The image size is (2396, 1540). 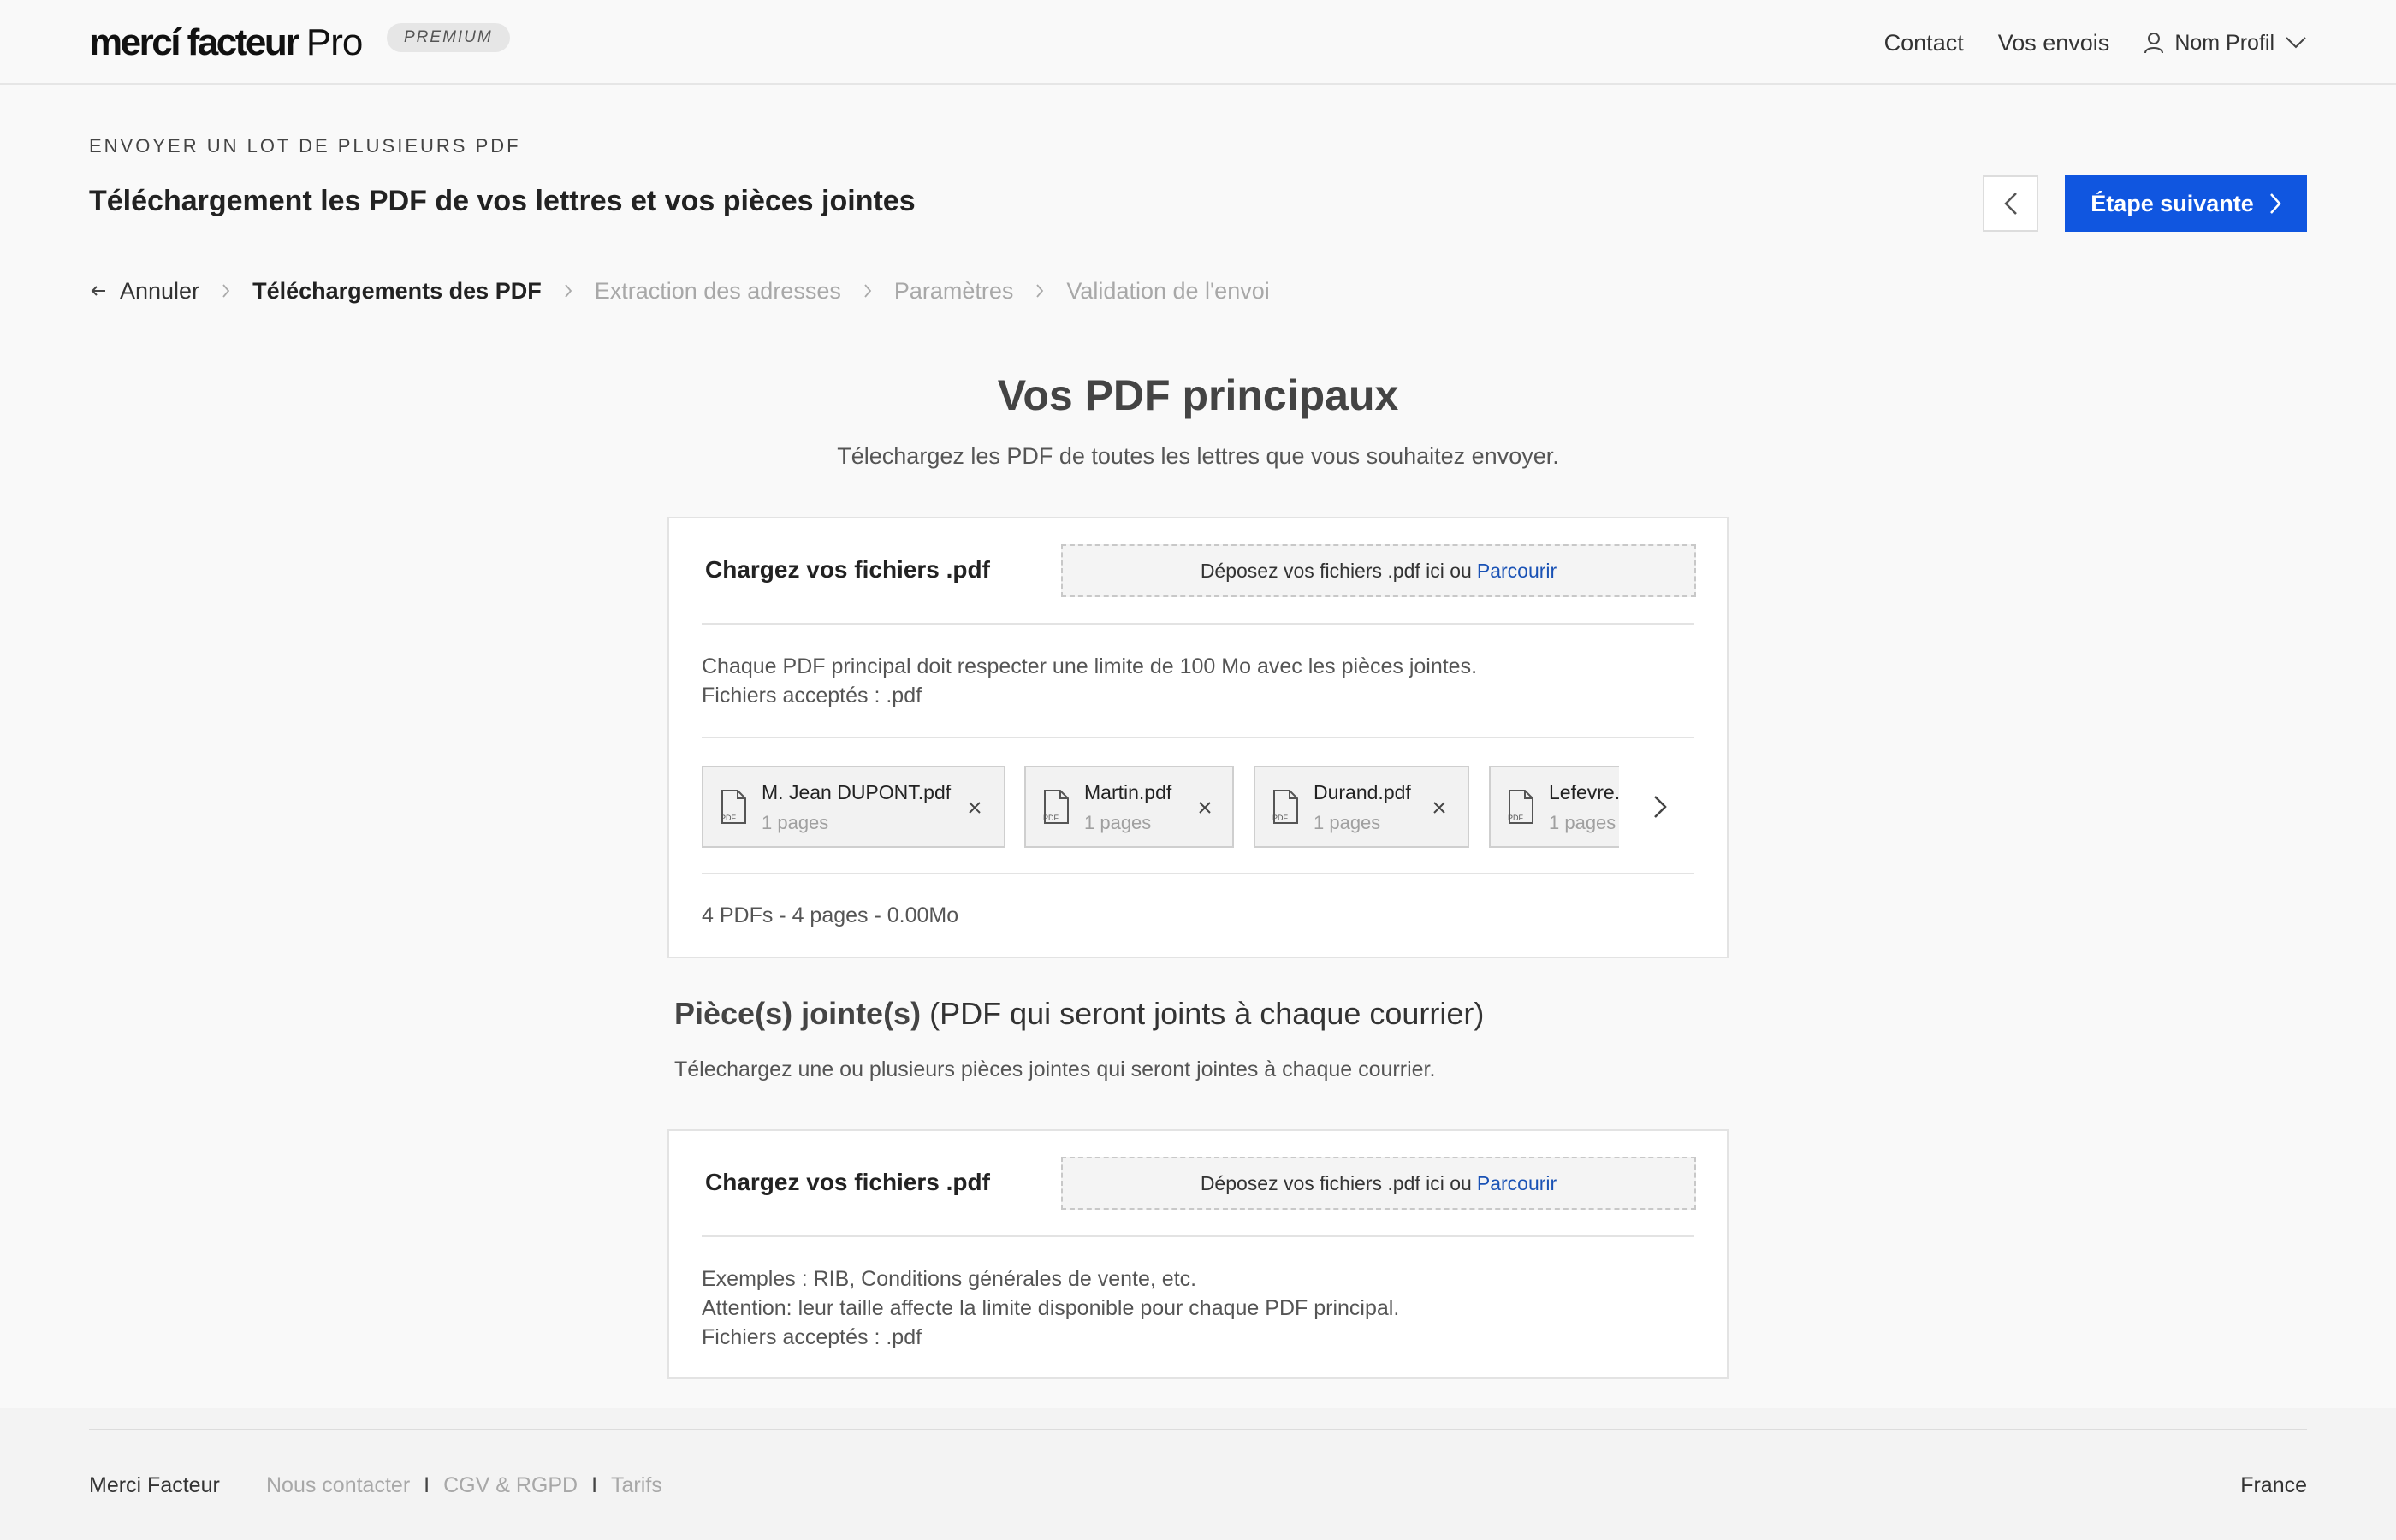 What do you see at coordinates (1554, 807) in the screenshot?
I see `file-chip: PDF Lefevre.pdf 1 pages` at bounding box center [1554, 807].